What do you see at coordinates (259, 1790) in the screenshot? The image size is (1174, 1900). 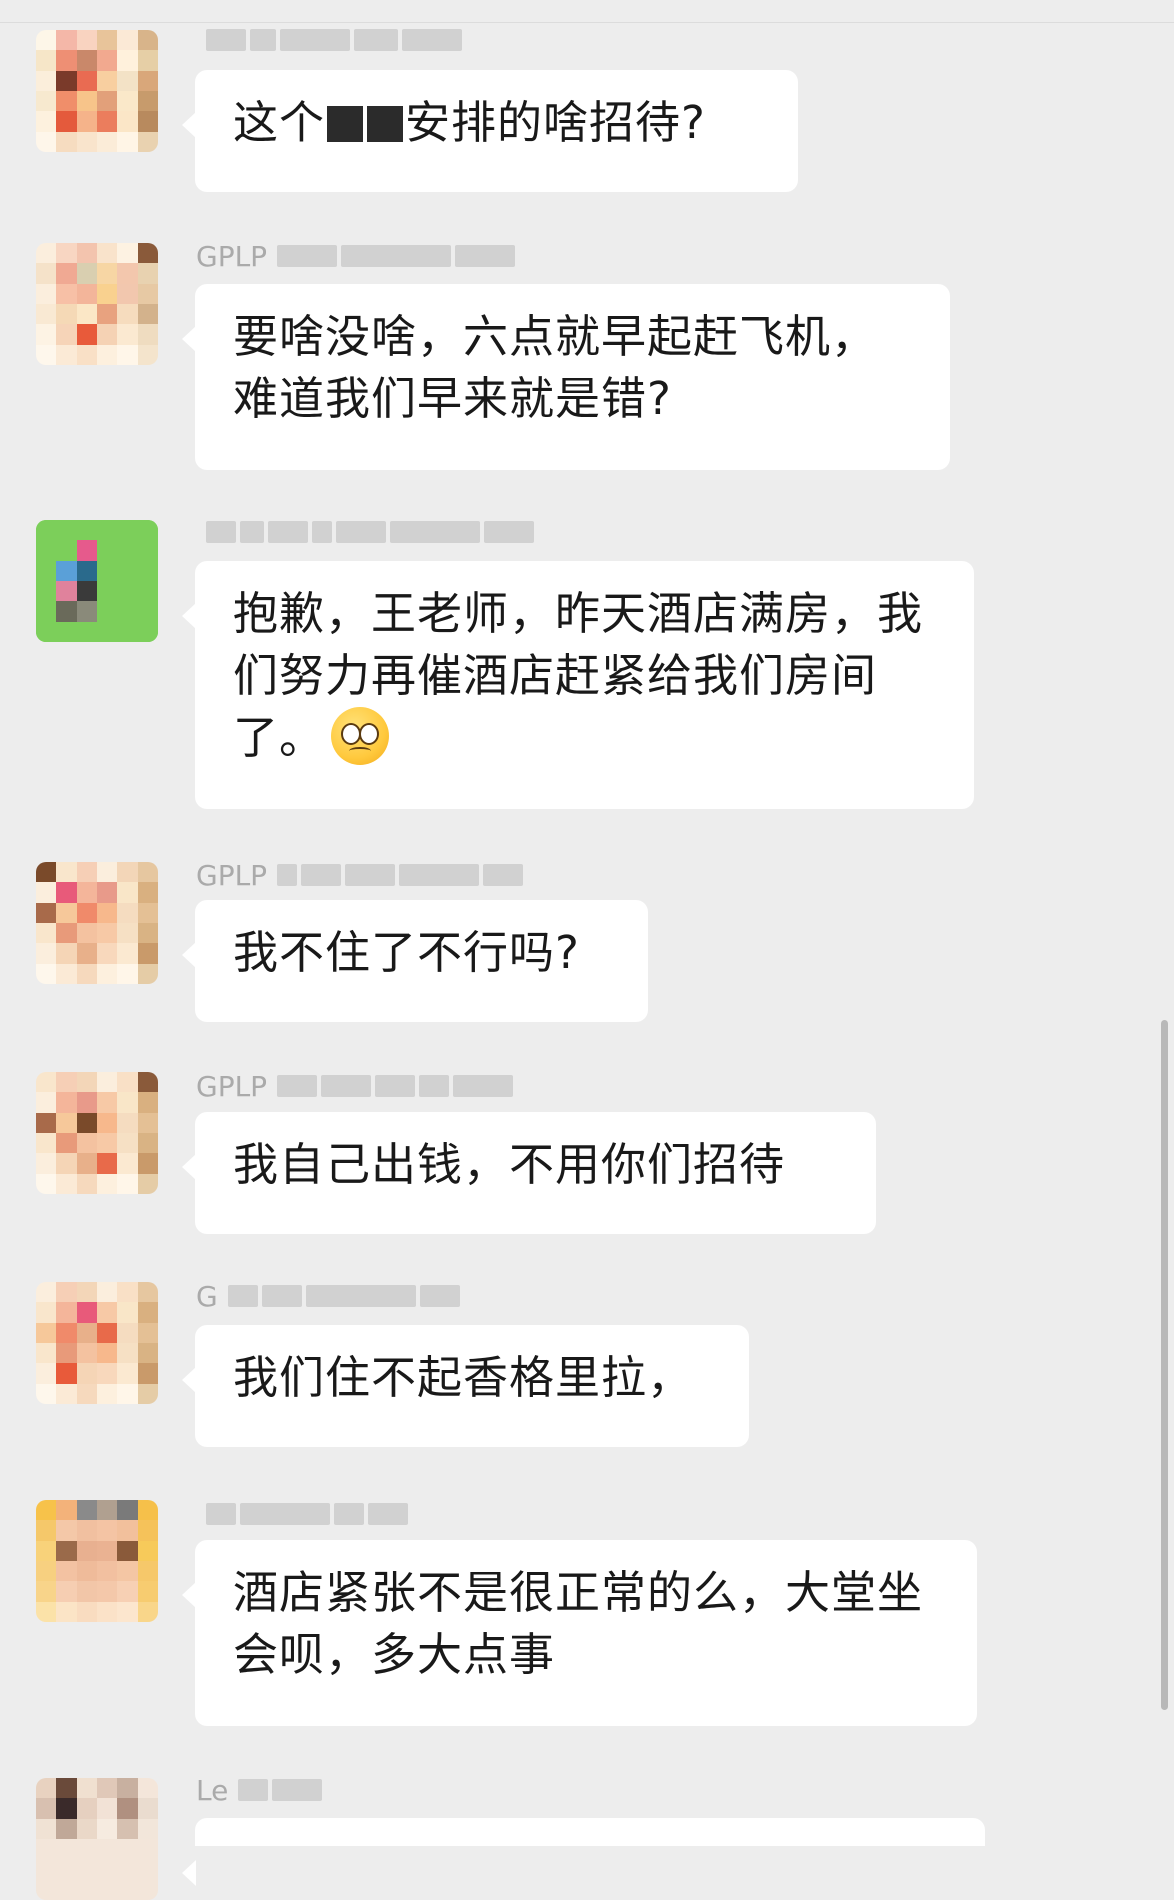 I see `sender-name: Le` at bounding box center [259, 1790].